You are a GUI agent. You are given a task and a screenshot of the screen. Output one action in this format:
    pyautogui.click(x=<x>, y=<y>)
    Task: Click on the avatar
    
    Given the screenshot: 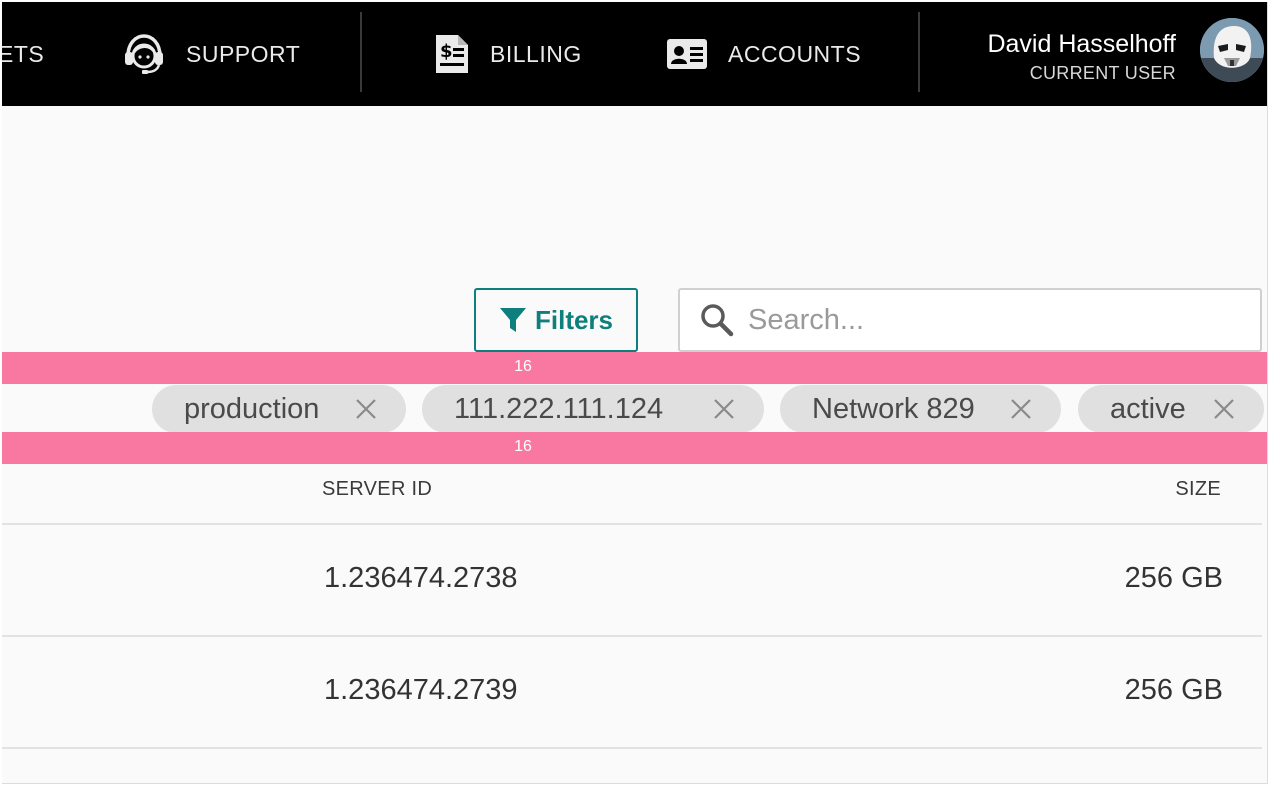 What is the action you would take?
    pyautogui.click(x=1232, y=50)
    